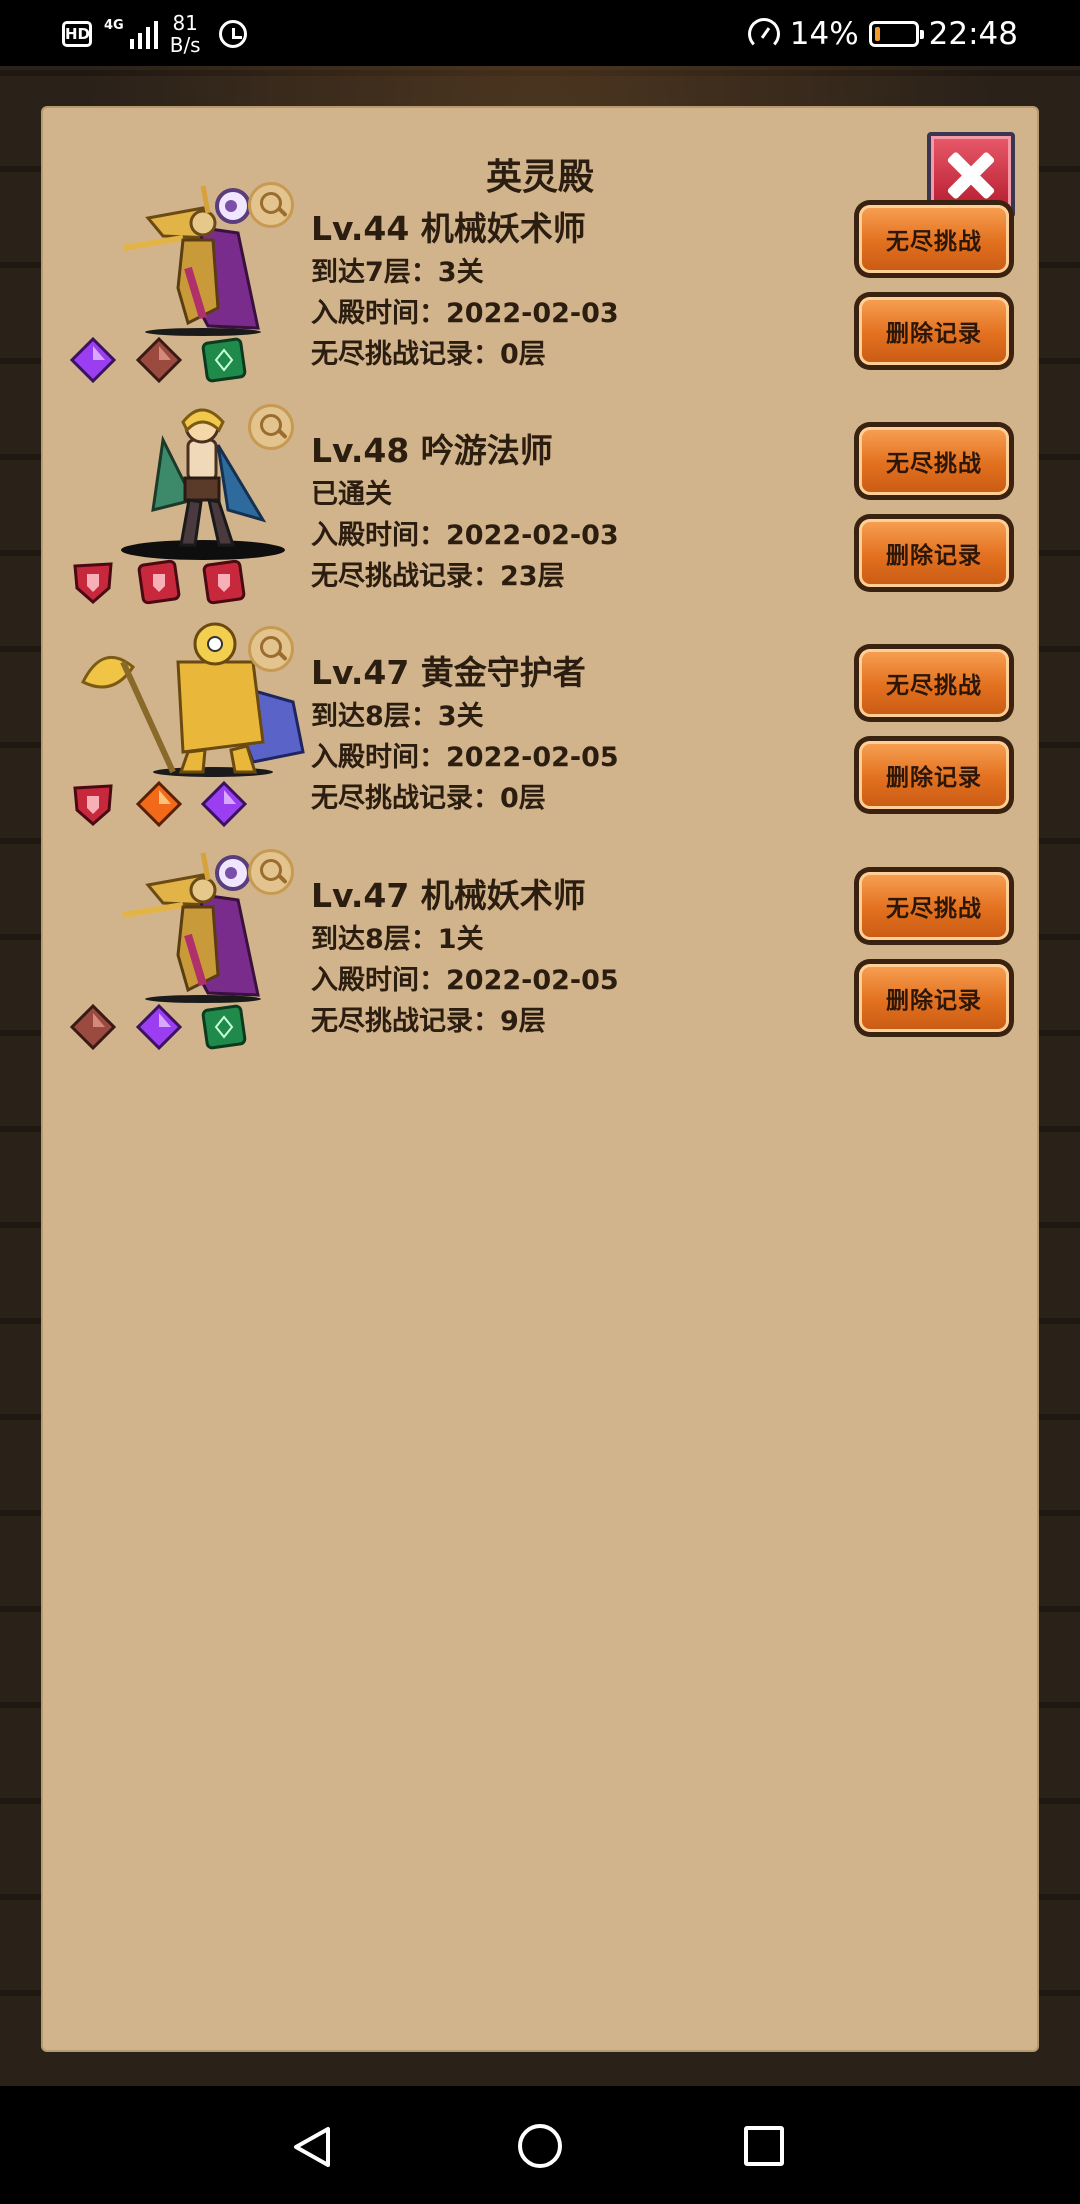  What do you see at coordinates (877, 34) in the screenshot?
I see `battery-level` at bounding box center [877, 34].